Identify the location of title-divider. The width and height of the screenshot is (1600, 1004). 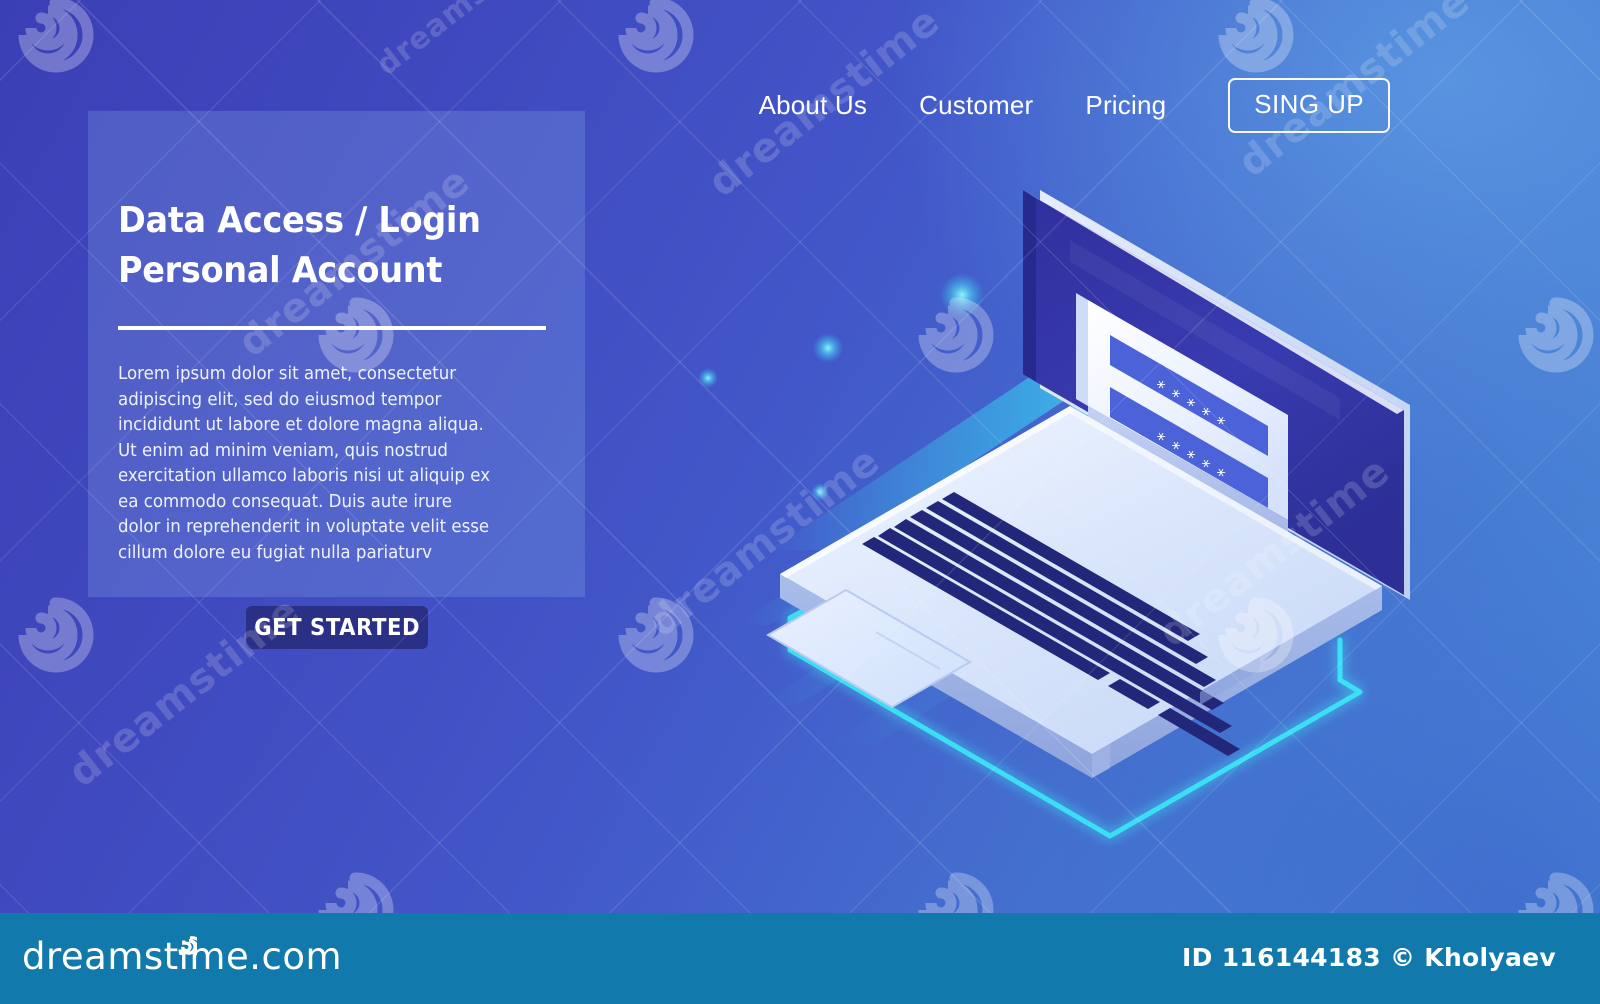
(332, 328).